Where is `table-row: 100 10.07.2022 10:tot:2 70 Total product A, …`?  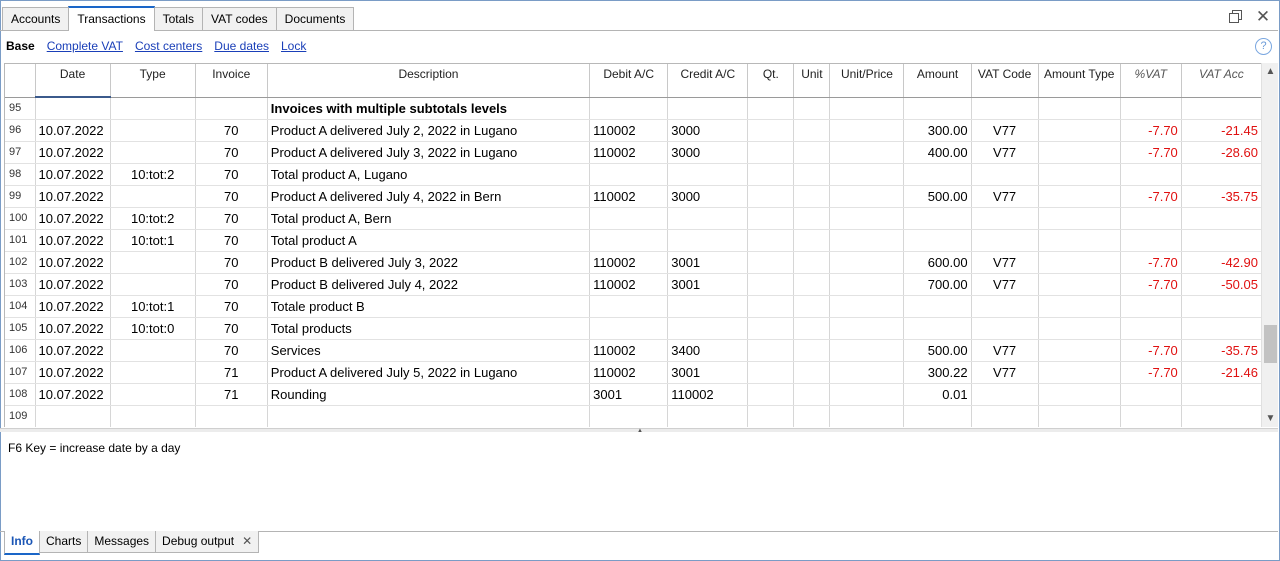 table-row: 100 10.07.2022 10:tot:2 70 Total product A, … is located at coordinates (633, 218).